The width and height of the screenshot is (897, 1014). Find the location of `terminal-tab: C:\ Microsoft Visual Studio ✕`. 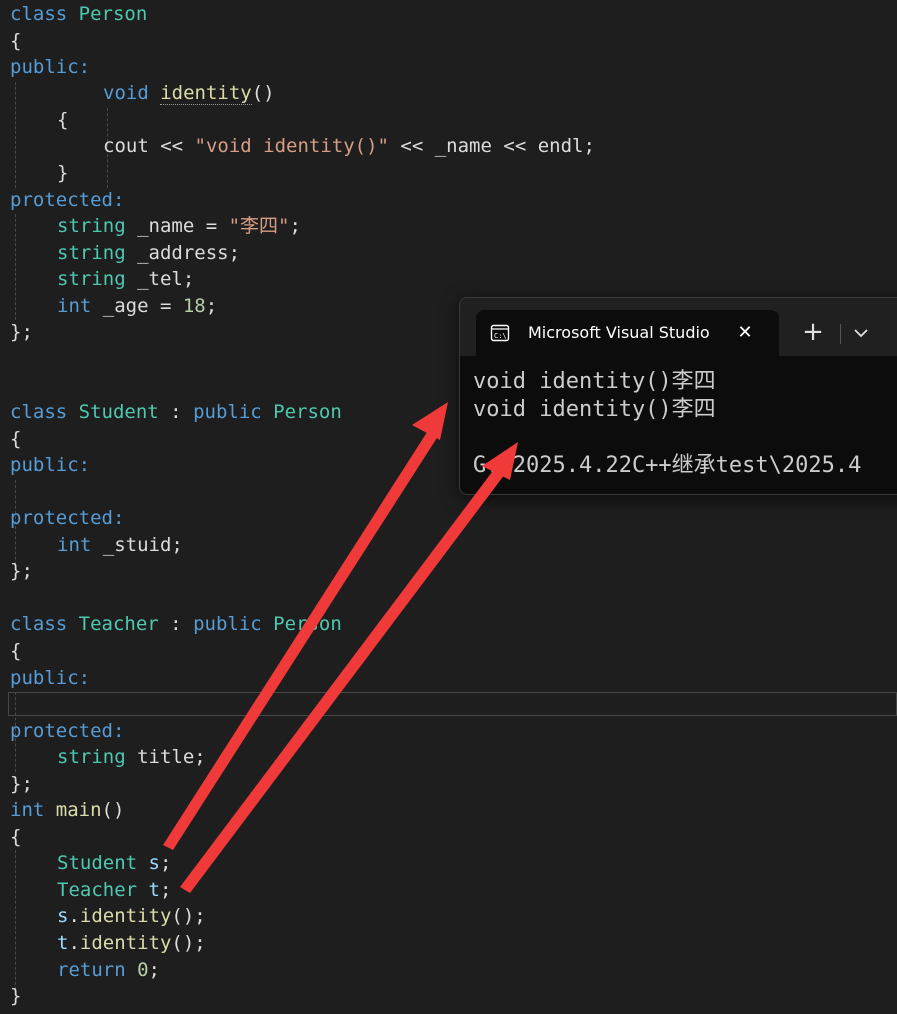

terminal-tab: C:\ Microsoft Visual Studio ✕ is located at coordinates (627, 333).